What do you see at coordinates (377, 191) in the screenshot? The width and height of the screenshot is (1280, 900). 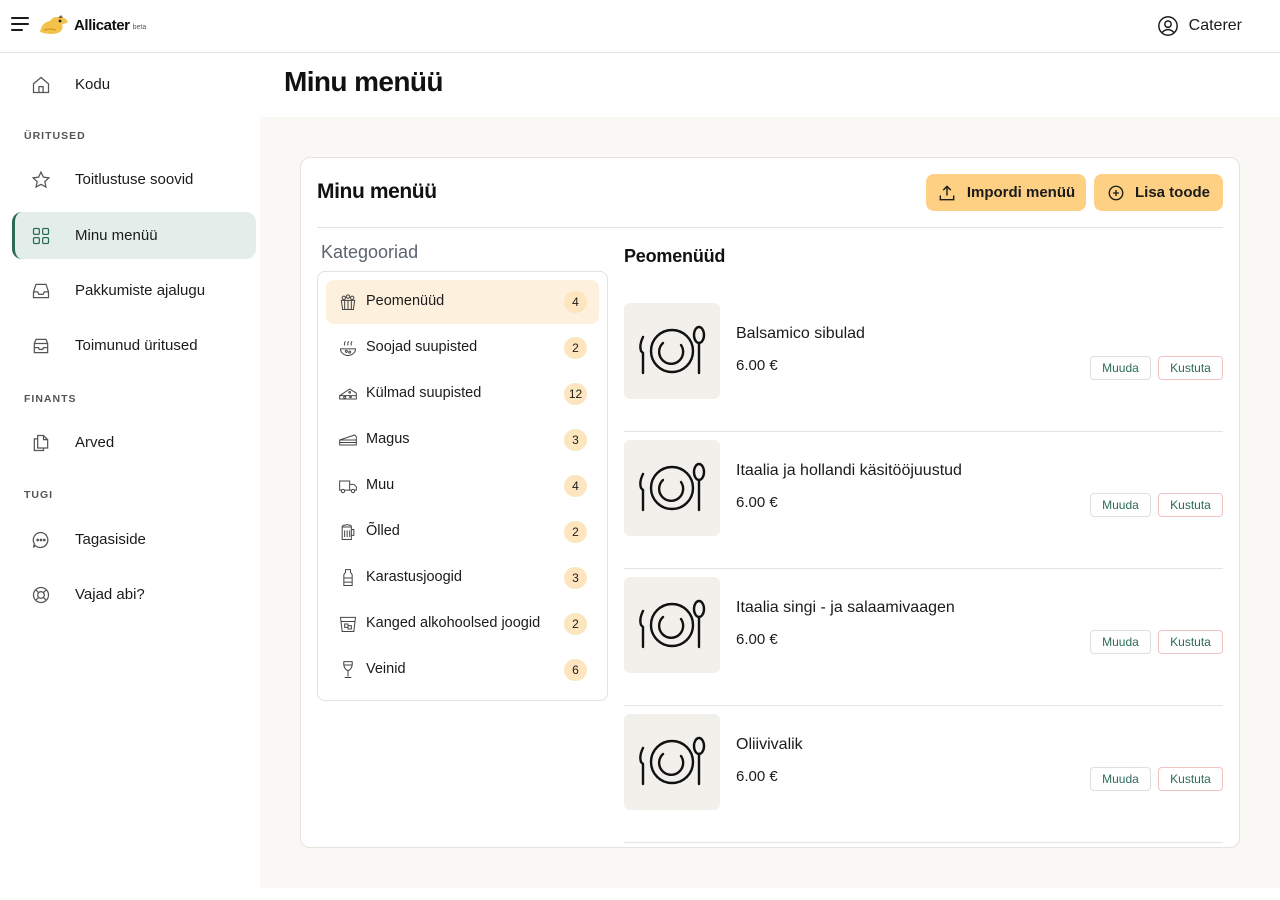 I see `card-title: Minu menüü` at bounding box center [377, 191].